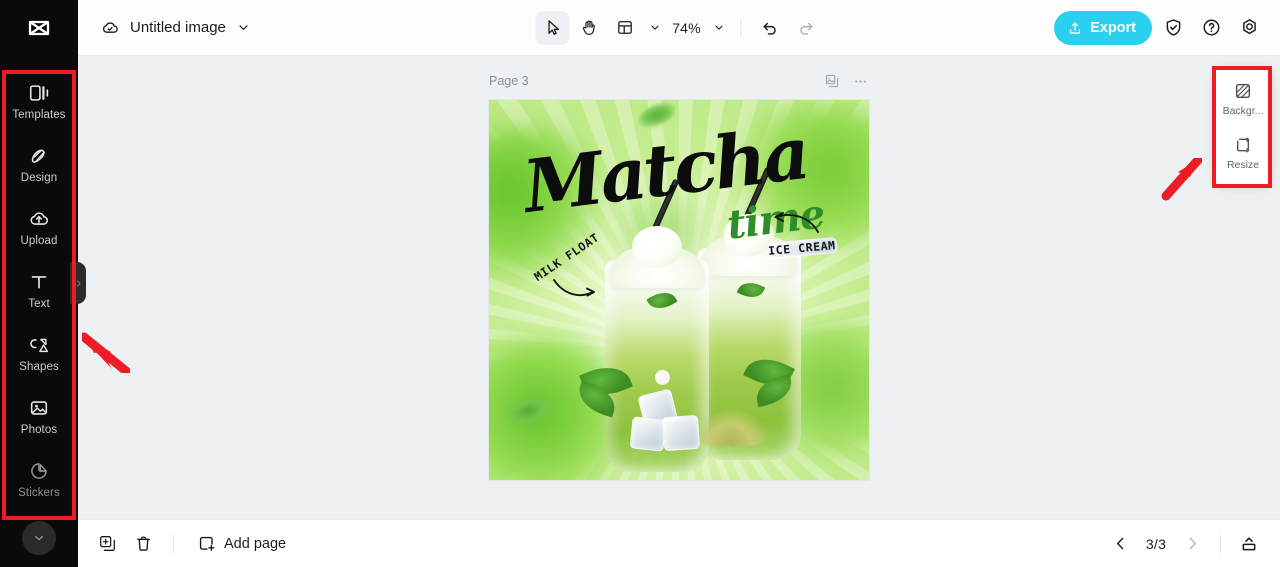 The height and width of the screenshot is (567, 1280). I want to click on zoom-dropdown-caret, so click(719, 28).